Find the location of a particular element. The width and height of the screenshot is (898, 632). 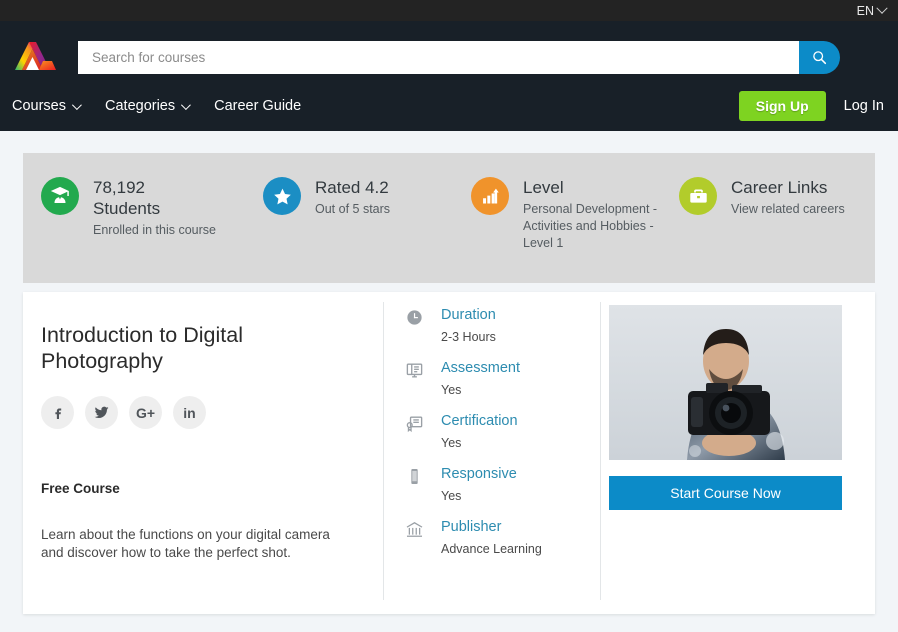

nav-label-categories: Categories is located at coordinates (140, 106).